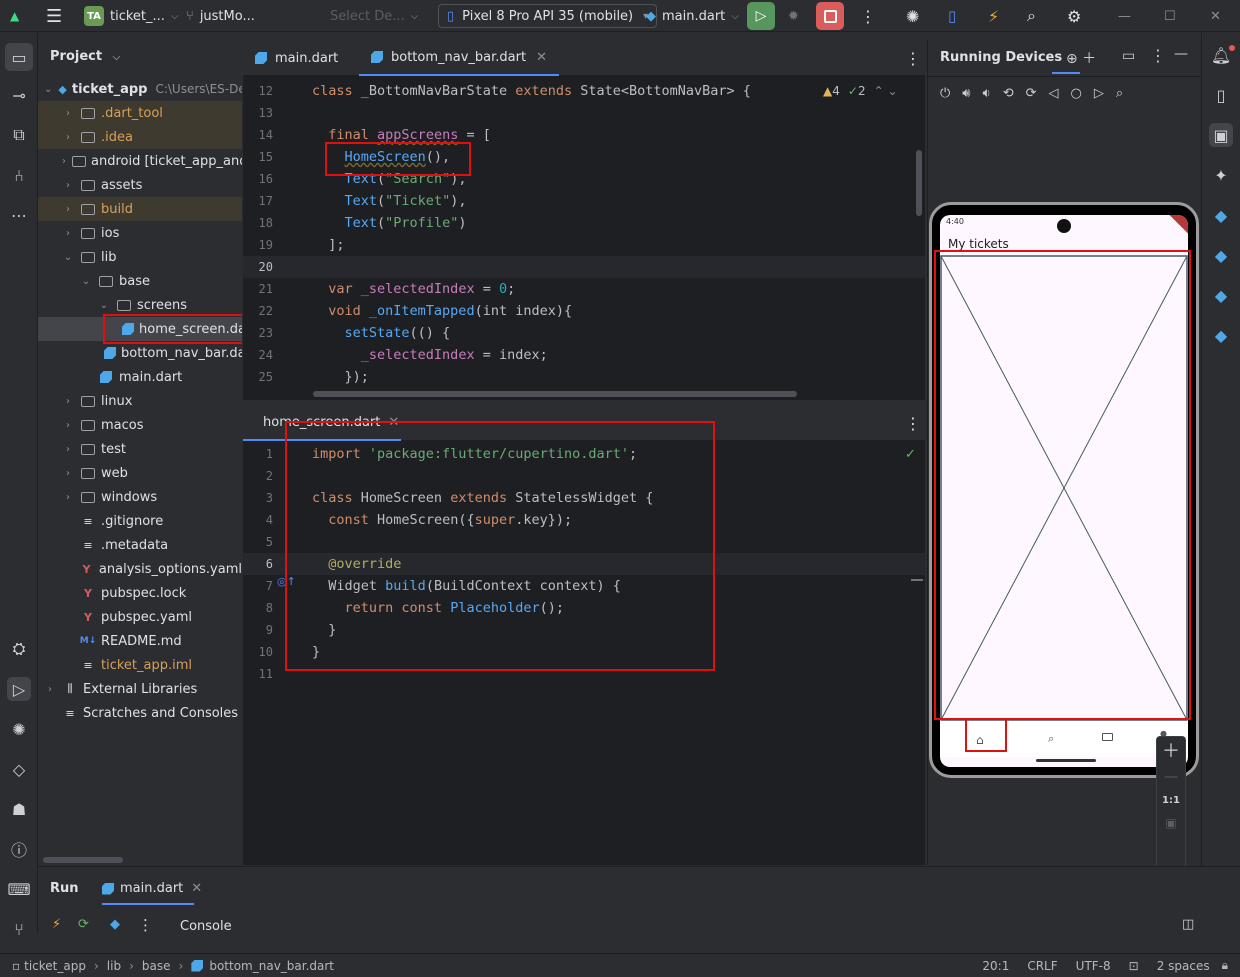 This screenshot has height=977, width=1240. What do you see at coordinates (19, 929) in the screenshot?
I see `version-control-icon: ⑂` at bounding box center [19, 929].